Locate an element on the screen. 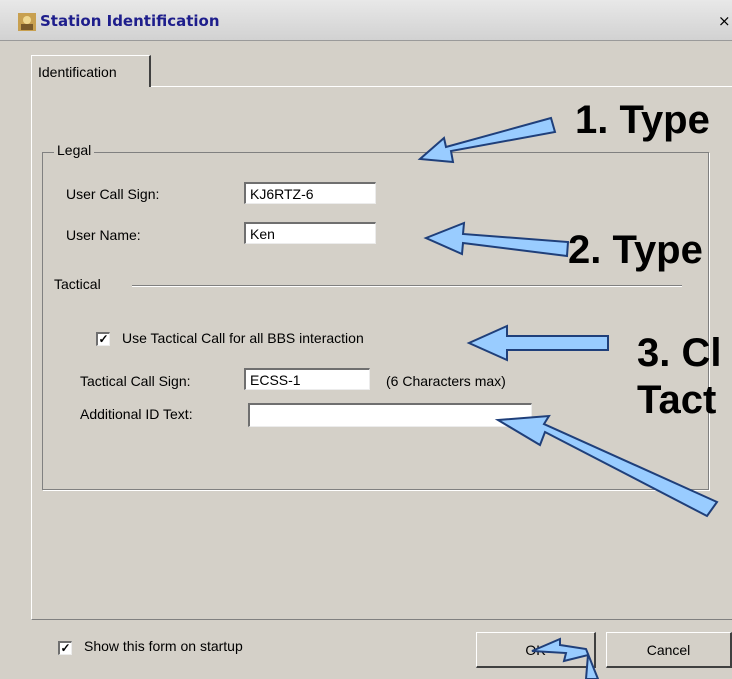  tactical-group-label: Tactical is located at coordinates (77, 284).